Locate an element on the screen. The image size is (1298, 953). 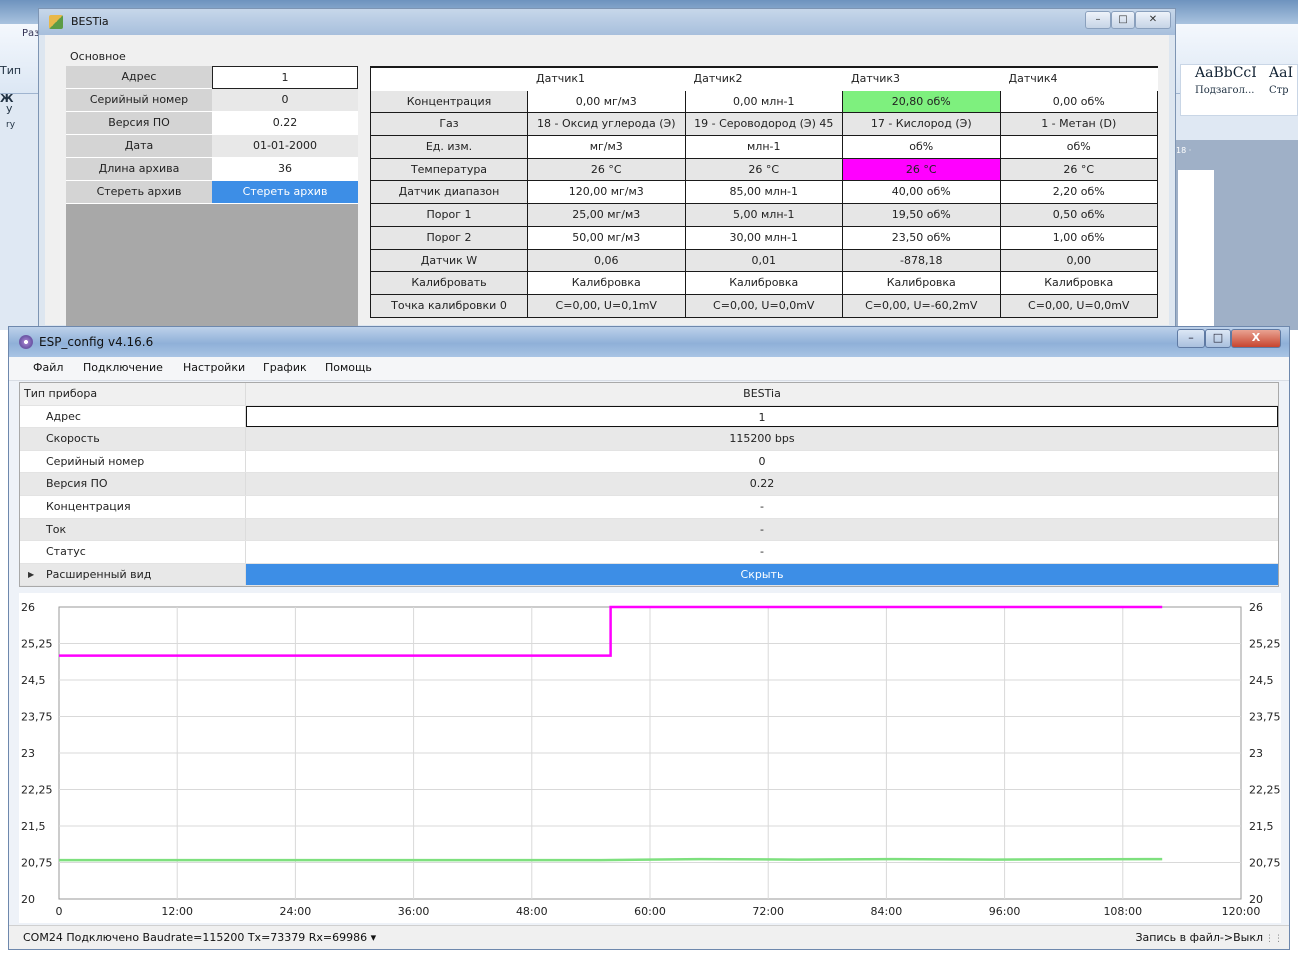
info-label: Статус is located at coordinates (133, 552).